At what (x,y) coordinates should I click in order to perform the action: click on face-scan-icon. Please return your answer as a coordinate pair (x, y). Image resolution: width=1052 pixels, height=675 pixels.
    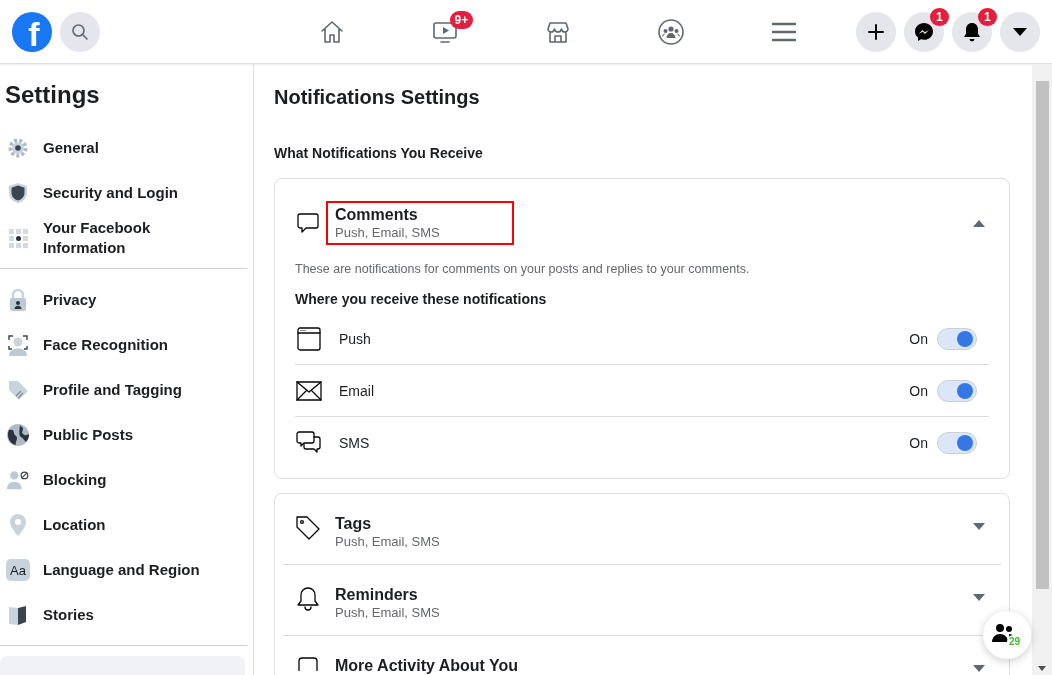
    Looking at the image, I should click on (18, 344).